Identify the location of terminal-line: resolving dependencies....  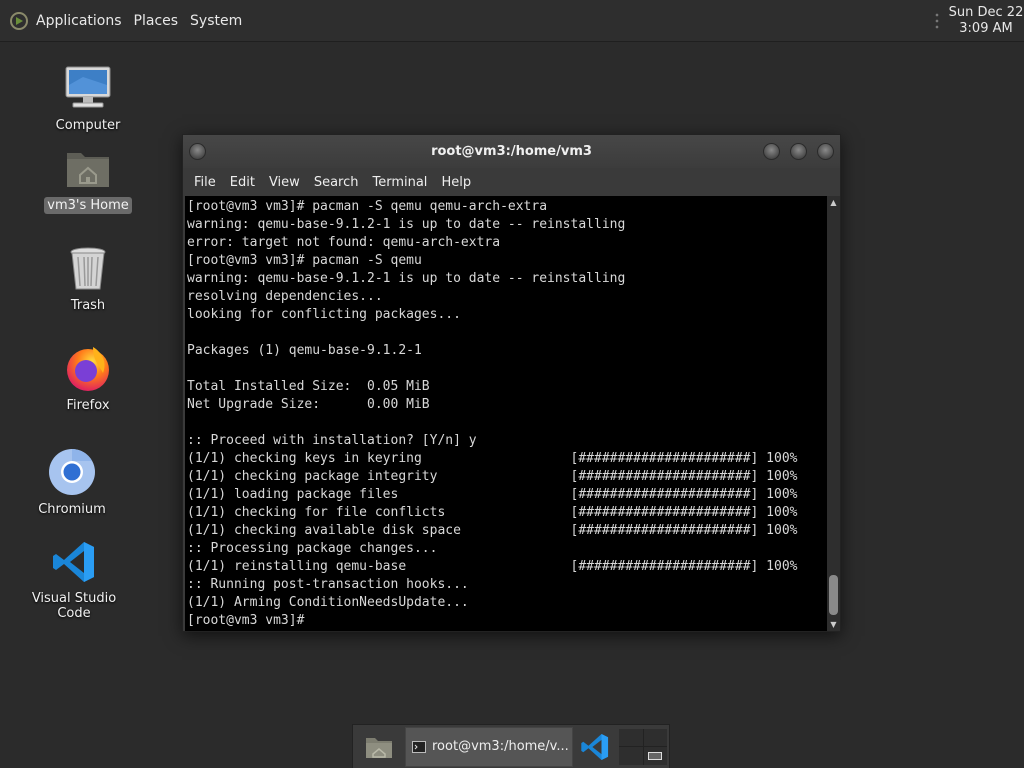
(285, 296).